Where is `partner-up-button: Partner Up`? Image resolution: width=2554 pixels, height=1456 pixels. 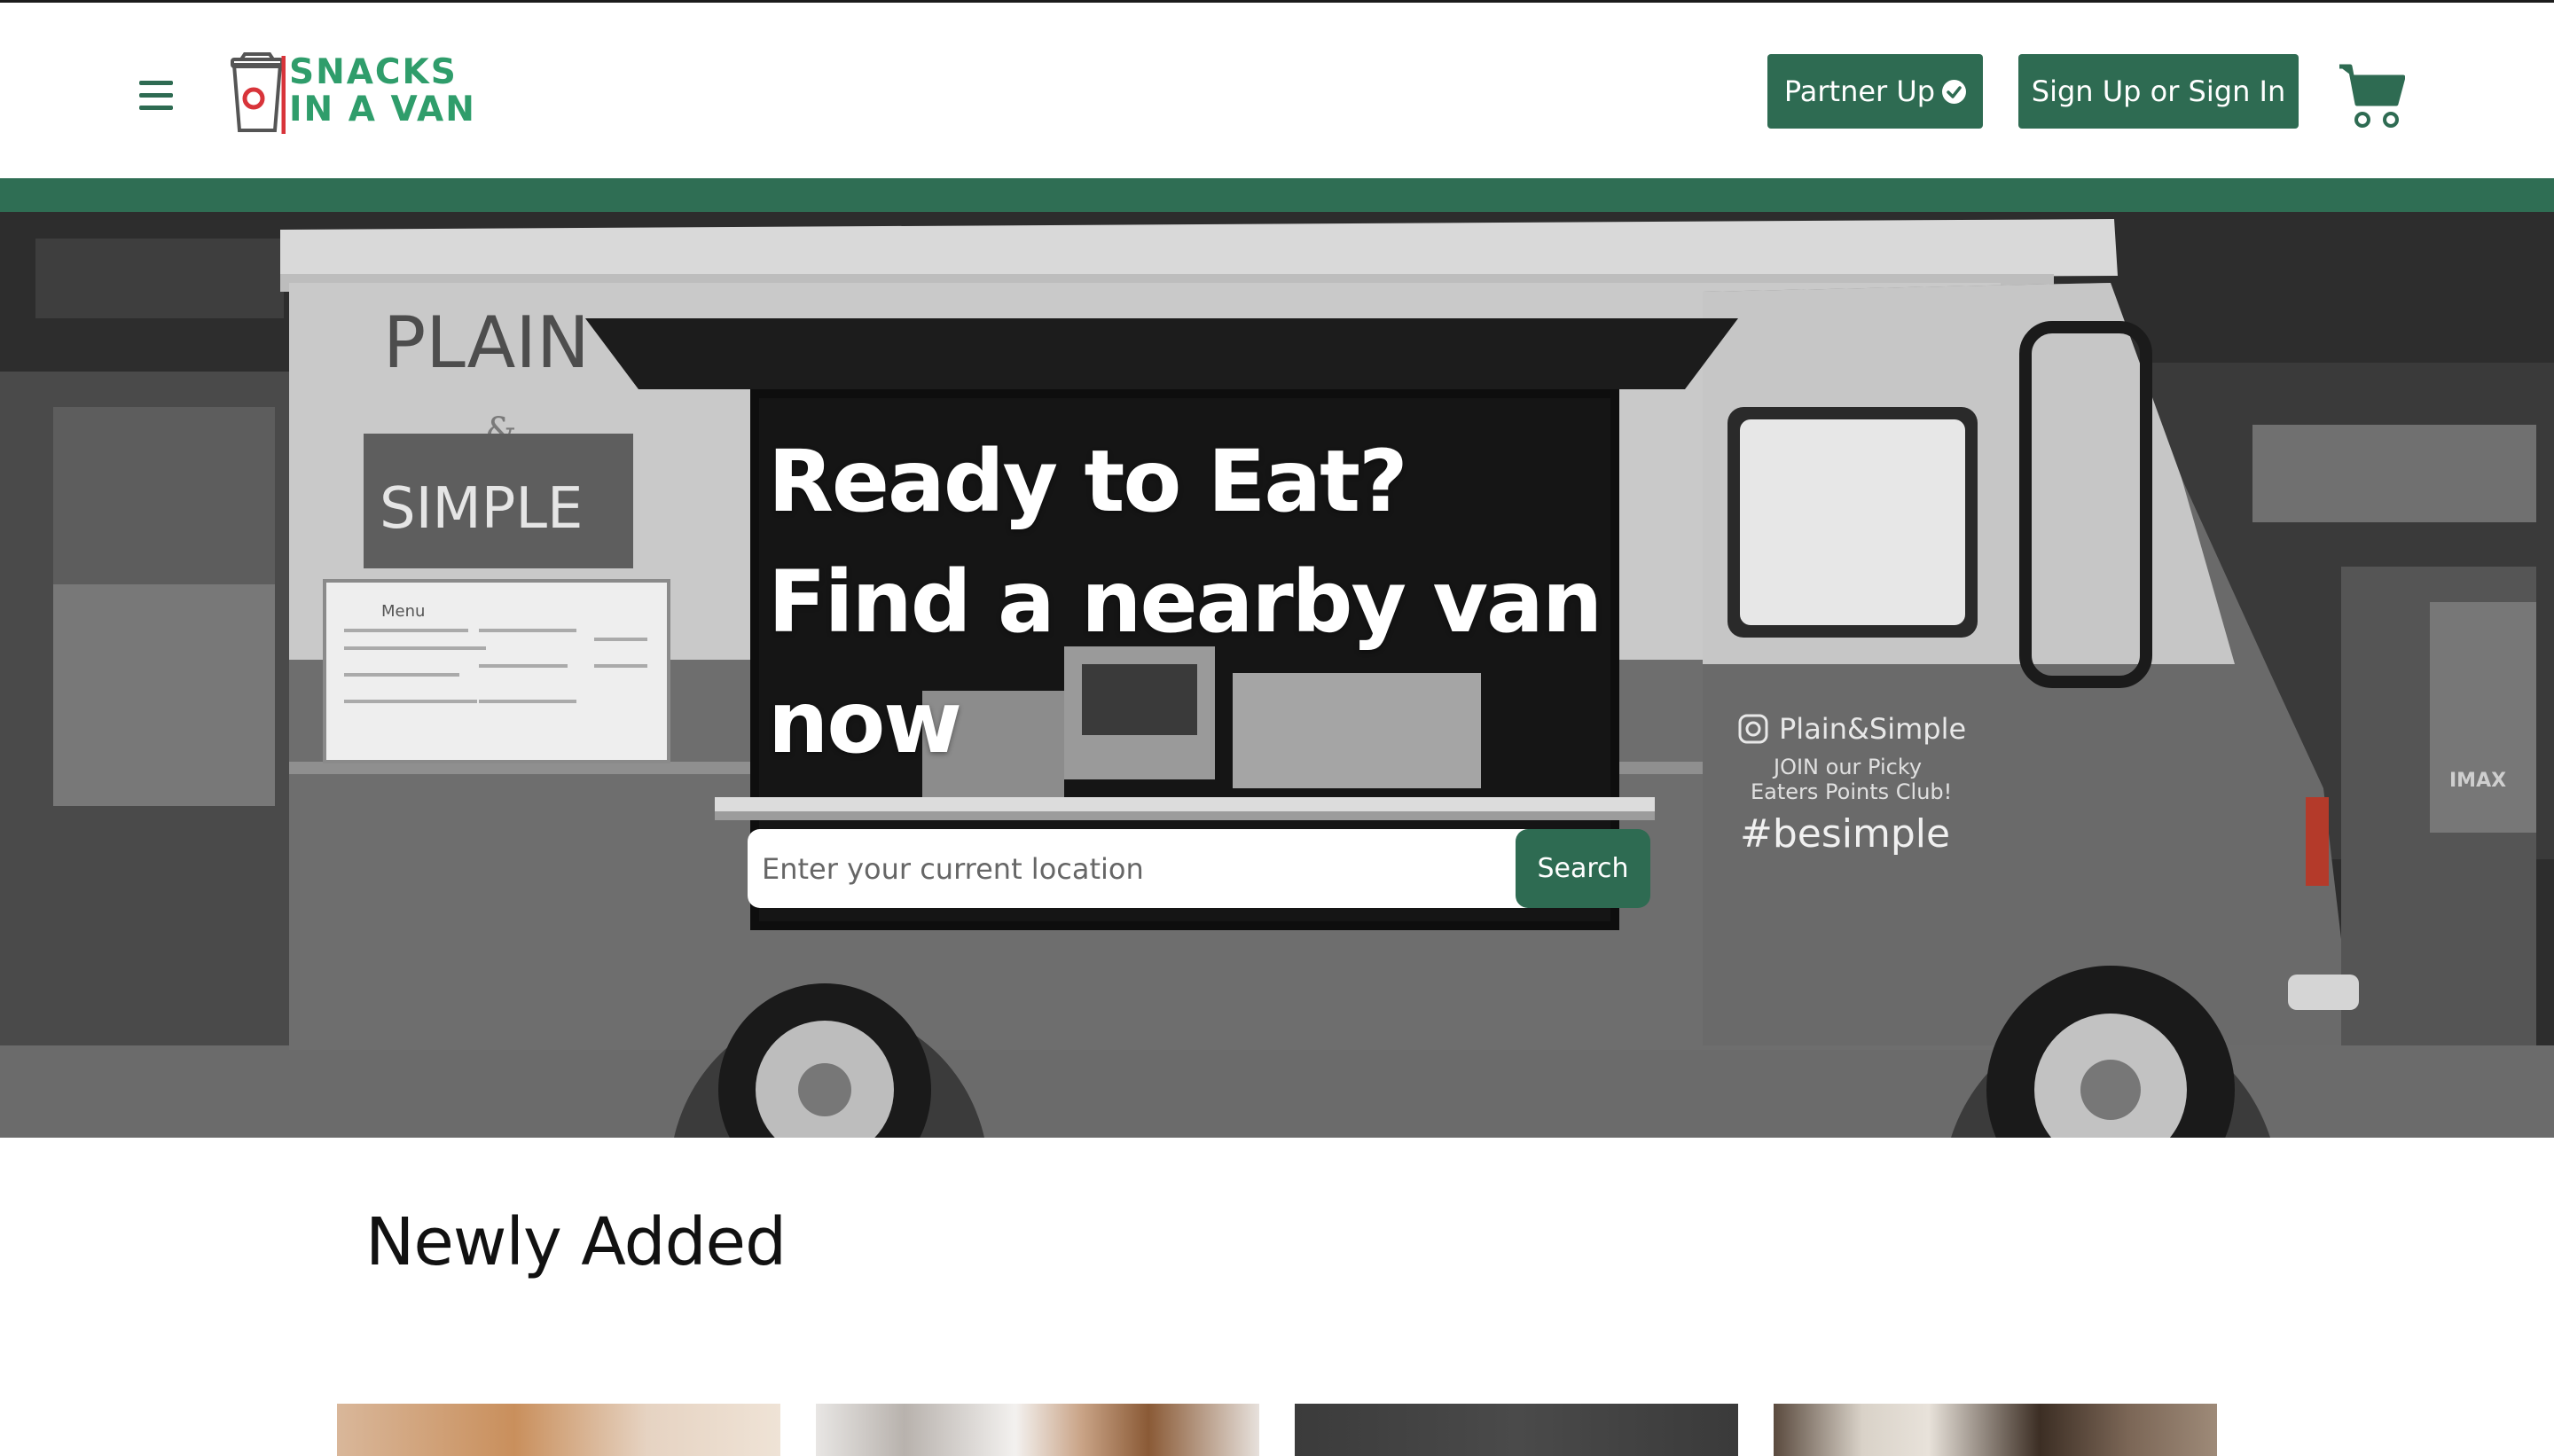
partner-up-button: Partner Up is located at coordinates (1875, 91).